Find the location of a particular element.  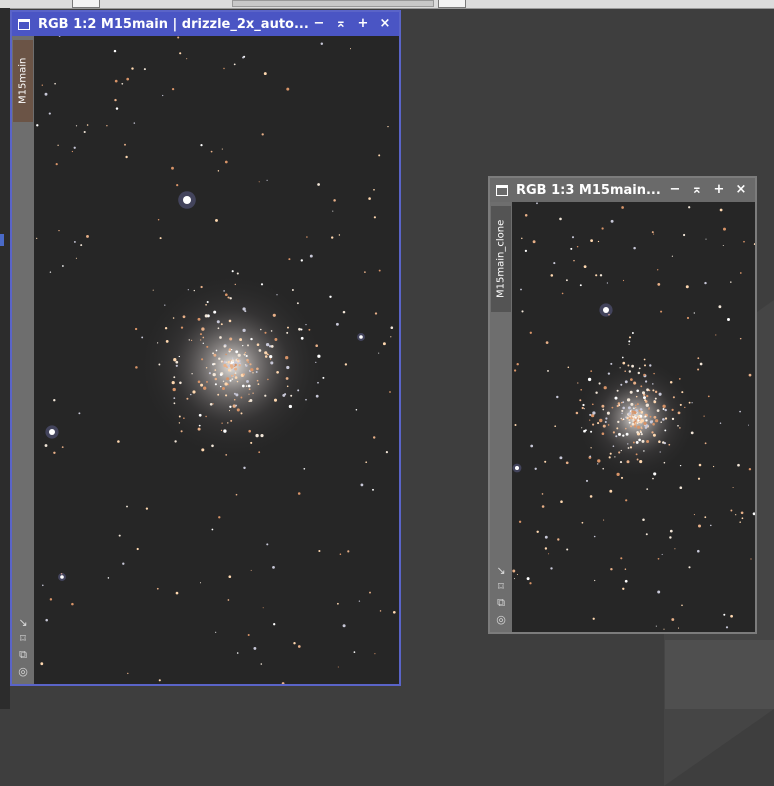

window-titlebar: RGB 1:3 M15main... − ⌅ + × is located at coordinates (622, 190).